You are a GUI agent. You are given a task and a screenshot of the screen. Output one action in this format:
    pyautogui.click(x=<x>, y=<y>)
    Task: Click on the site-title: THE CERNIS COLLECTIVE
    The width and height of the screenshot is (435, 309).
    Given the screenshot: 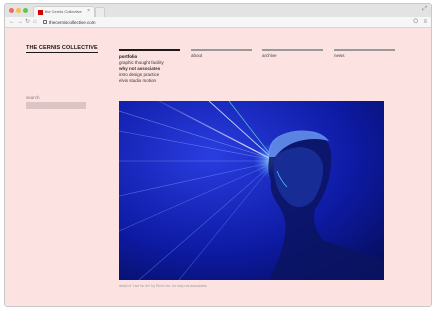 What is the action you would take?
    pyautogui.click(x=62, y=49)
    